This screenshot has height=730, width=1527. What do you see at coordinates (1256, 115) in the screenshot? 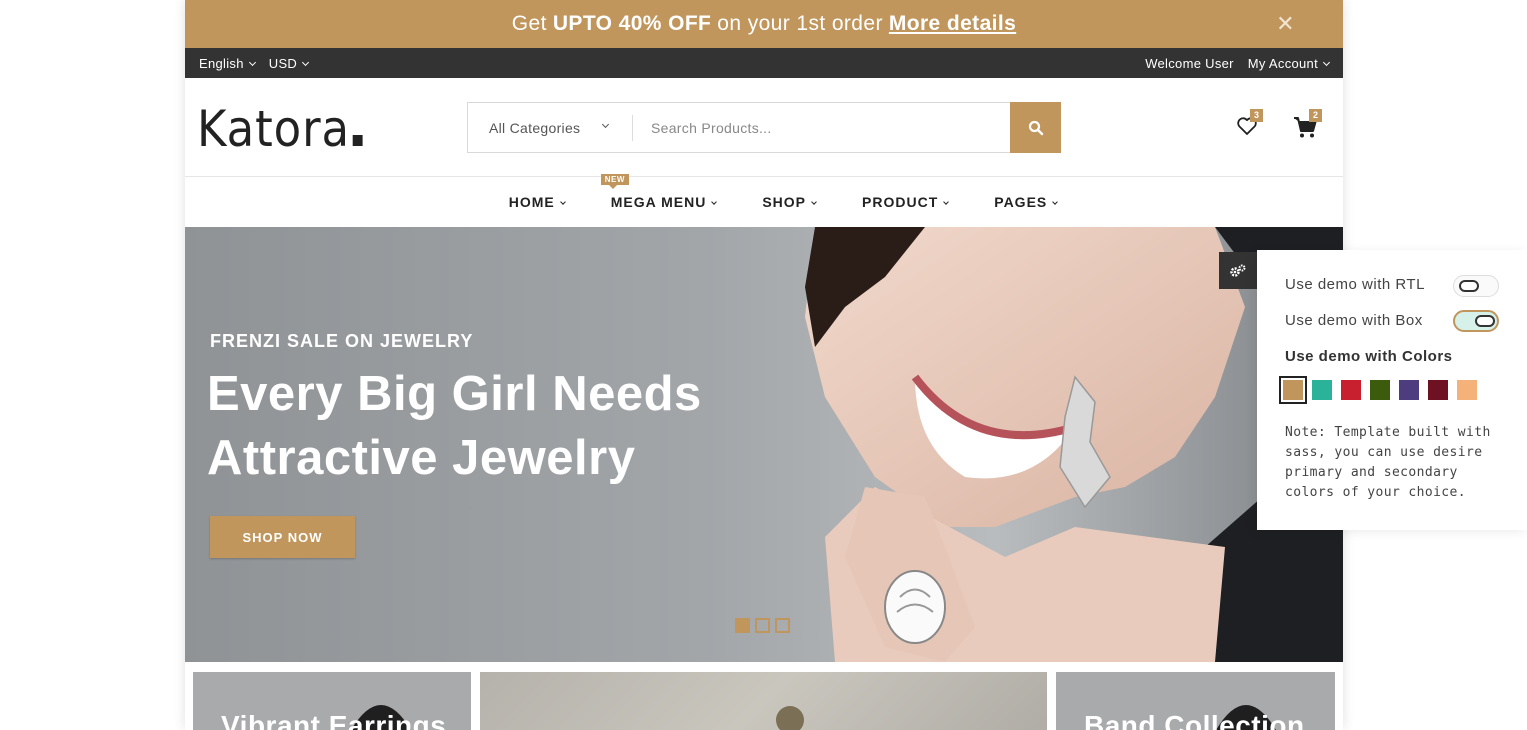
I see `wishlist-count-badge: 3` at bounding box center [1256, 115].